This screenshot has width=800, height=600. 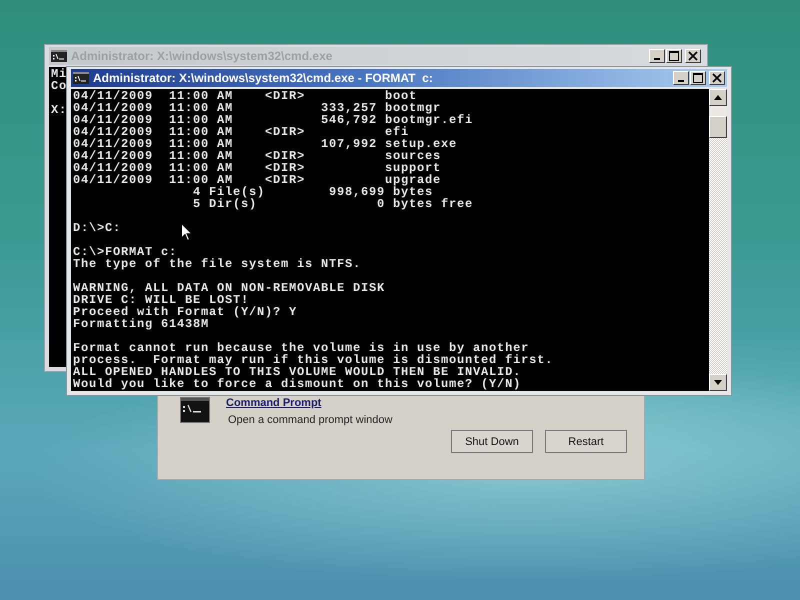 I want to click on up-arrow-icon, so click(x=718, y=97).